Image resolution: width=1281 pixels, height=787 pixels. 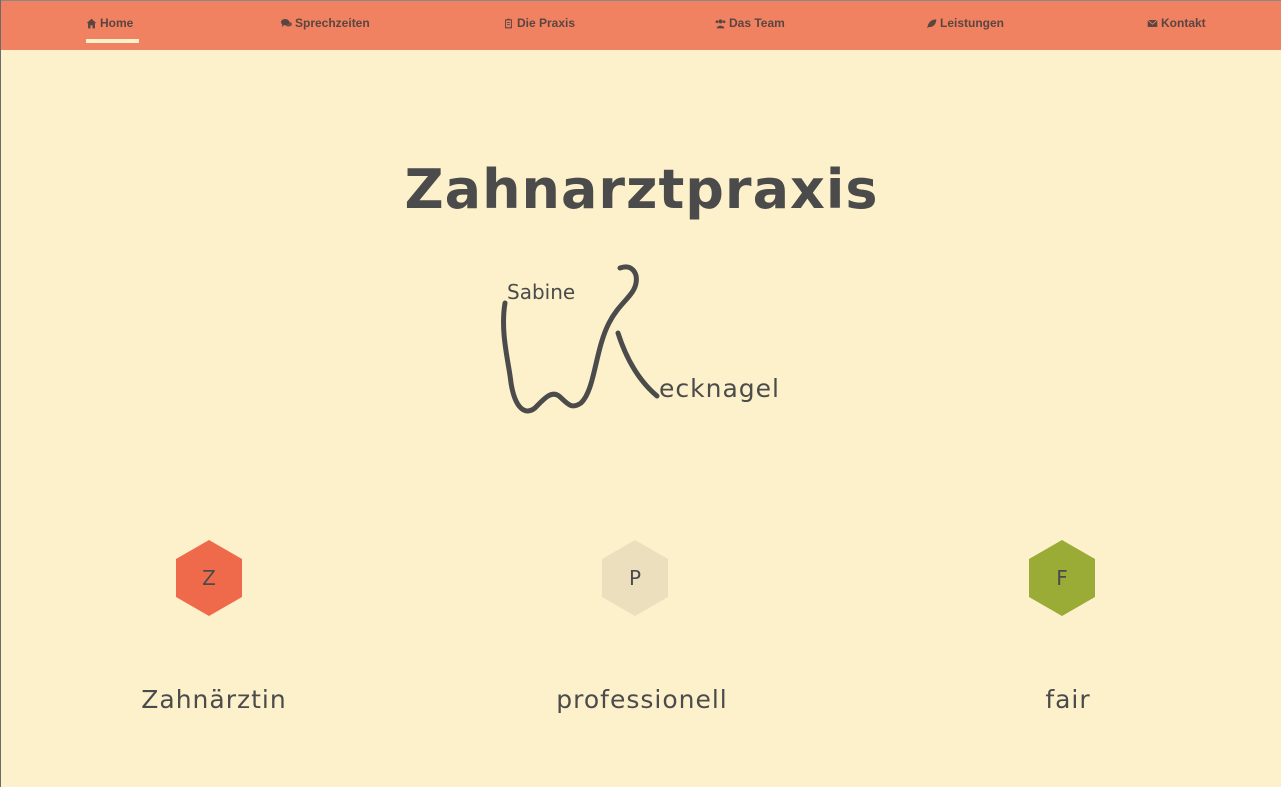 I want to click on hexagon-letter: Z, so click(x=209, y=578).